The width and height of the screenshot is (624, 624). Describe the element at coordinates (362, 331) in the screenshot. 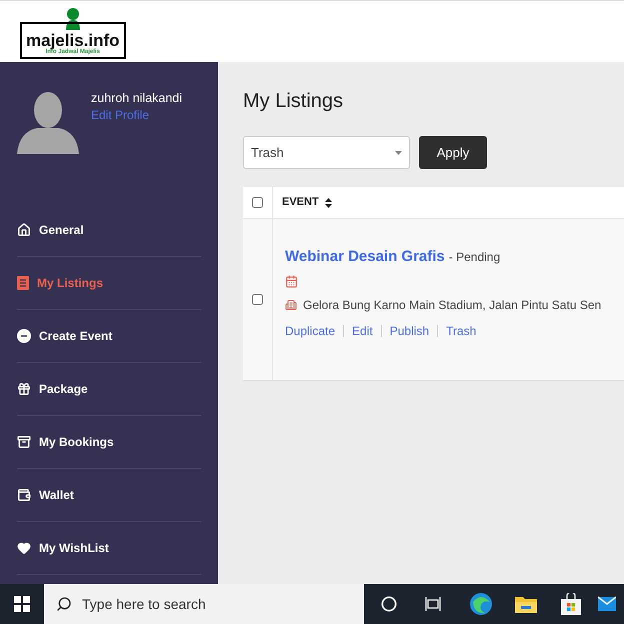

I see `row-action-link: Edit` at that location.